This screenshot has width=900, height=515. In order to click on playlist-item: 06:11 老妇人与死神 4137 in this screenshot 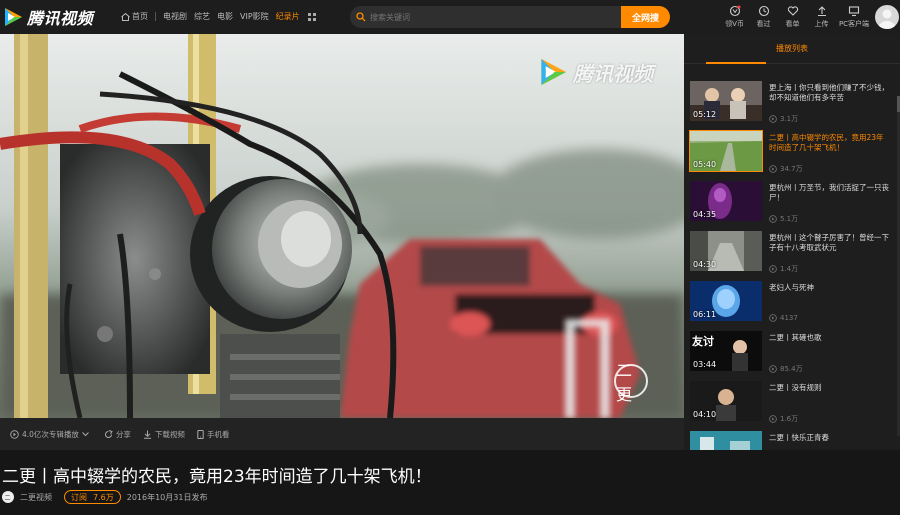, I will do `click(792, 306)`.